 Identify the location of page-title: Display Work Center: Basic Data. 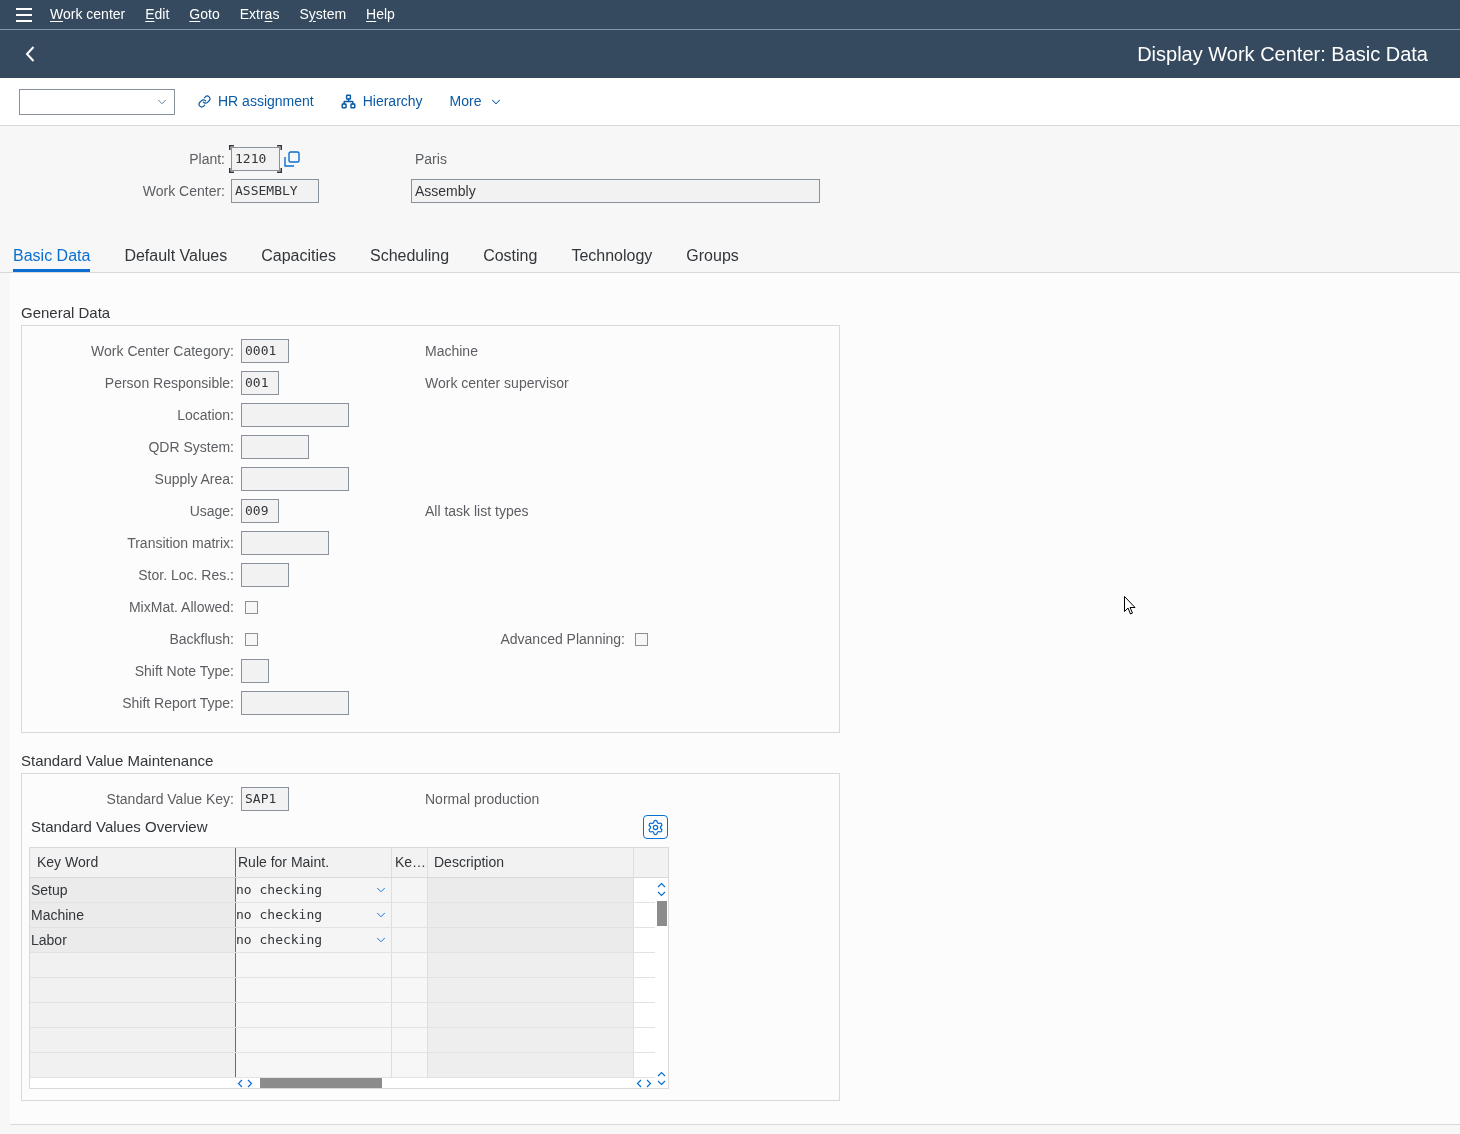
(1282, 54).